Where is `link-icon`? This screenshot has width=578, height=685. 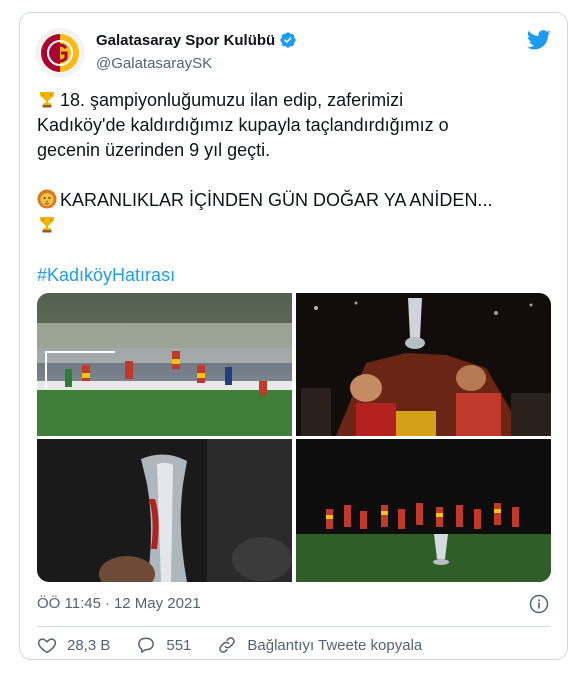
link-icon is located at coordinates (227, 645).